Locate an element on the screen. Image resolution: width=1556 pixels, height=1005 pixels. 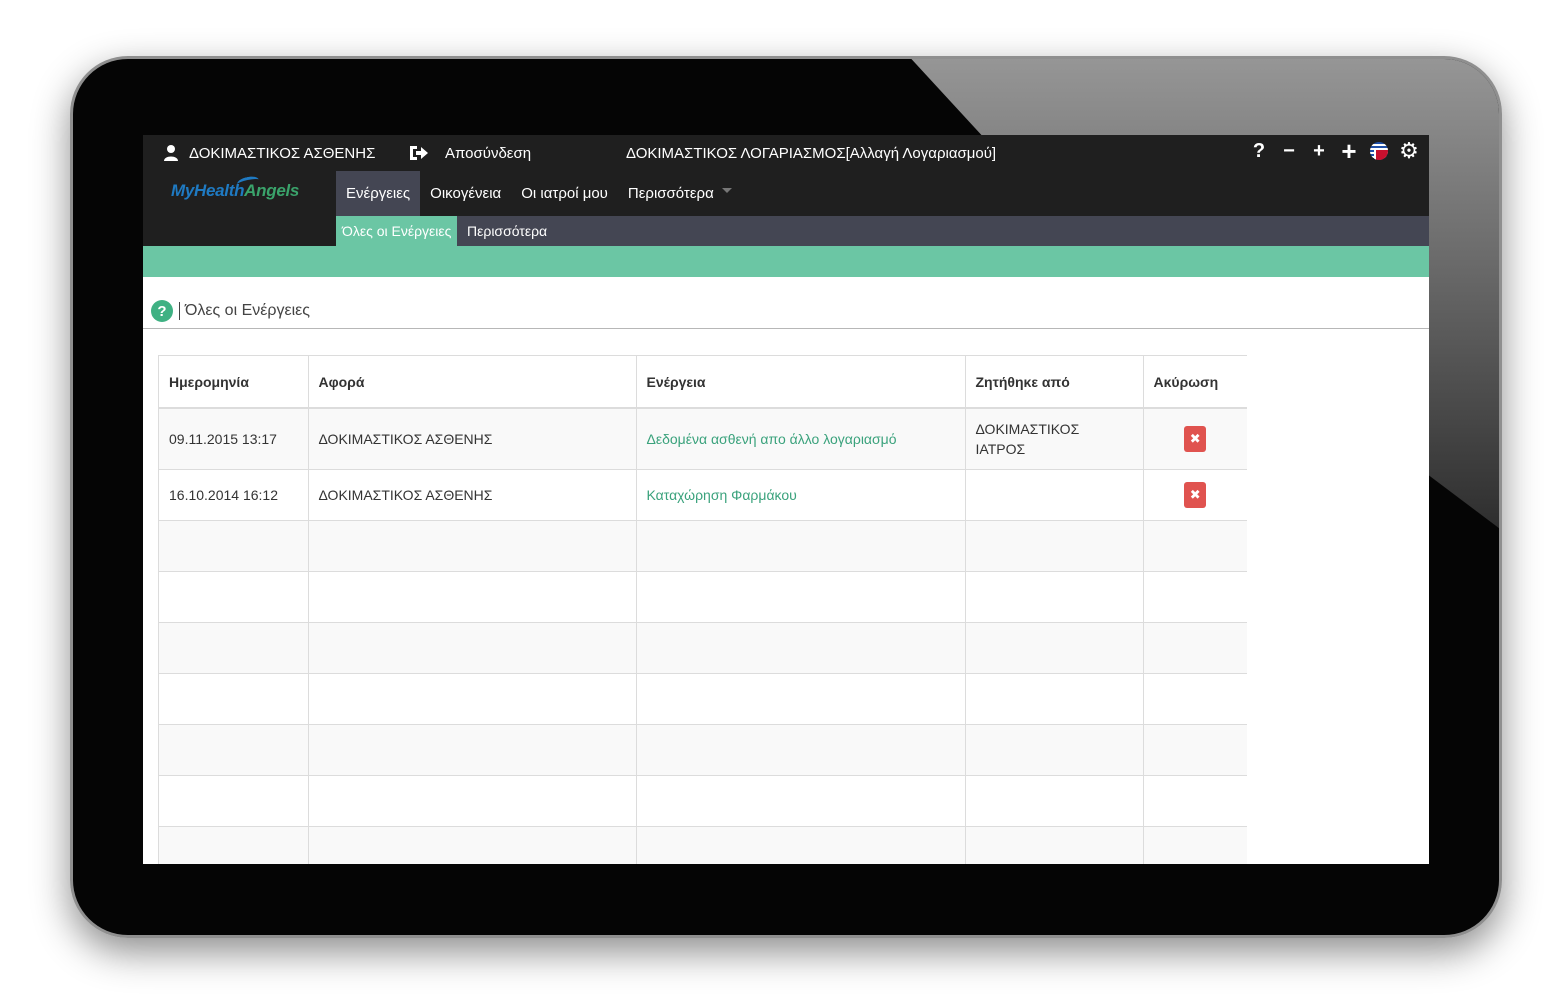
accent-band is located at coordinates (786, 261).